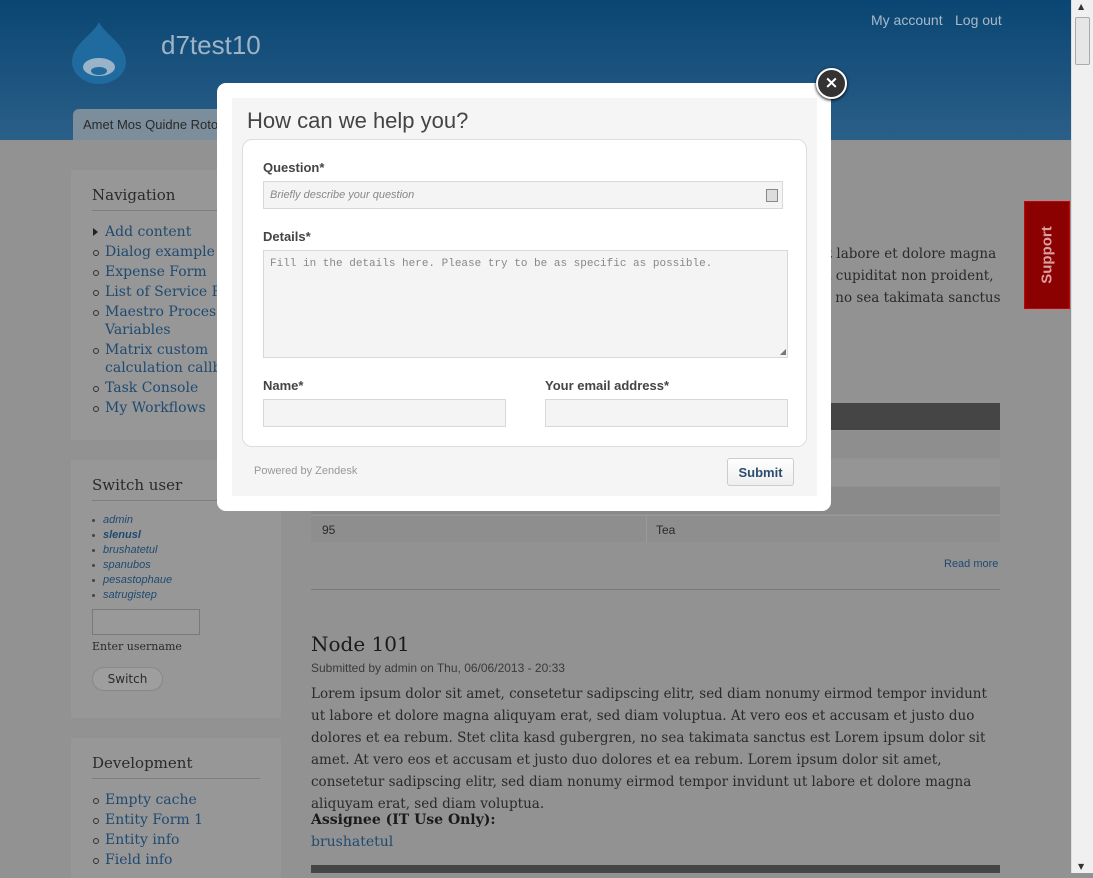  What do you see at coordinates (176, 535) in the screenshot?
I see `user-link: slenusl` at bounding box center [176, 535].